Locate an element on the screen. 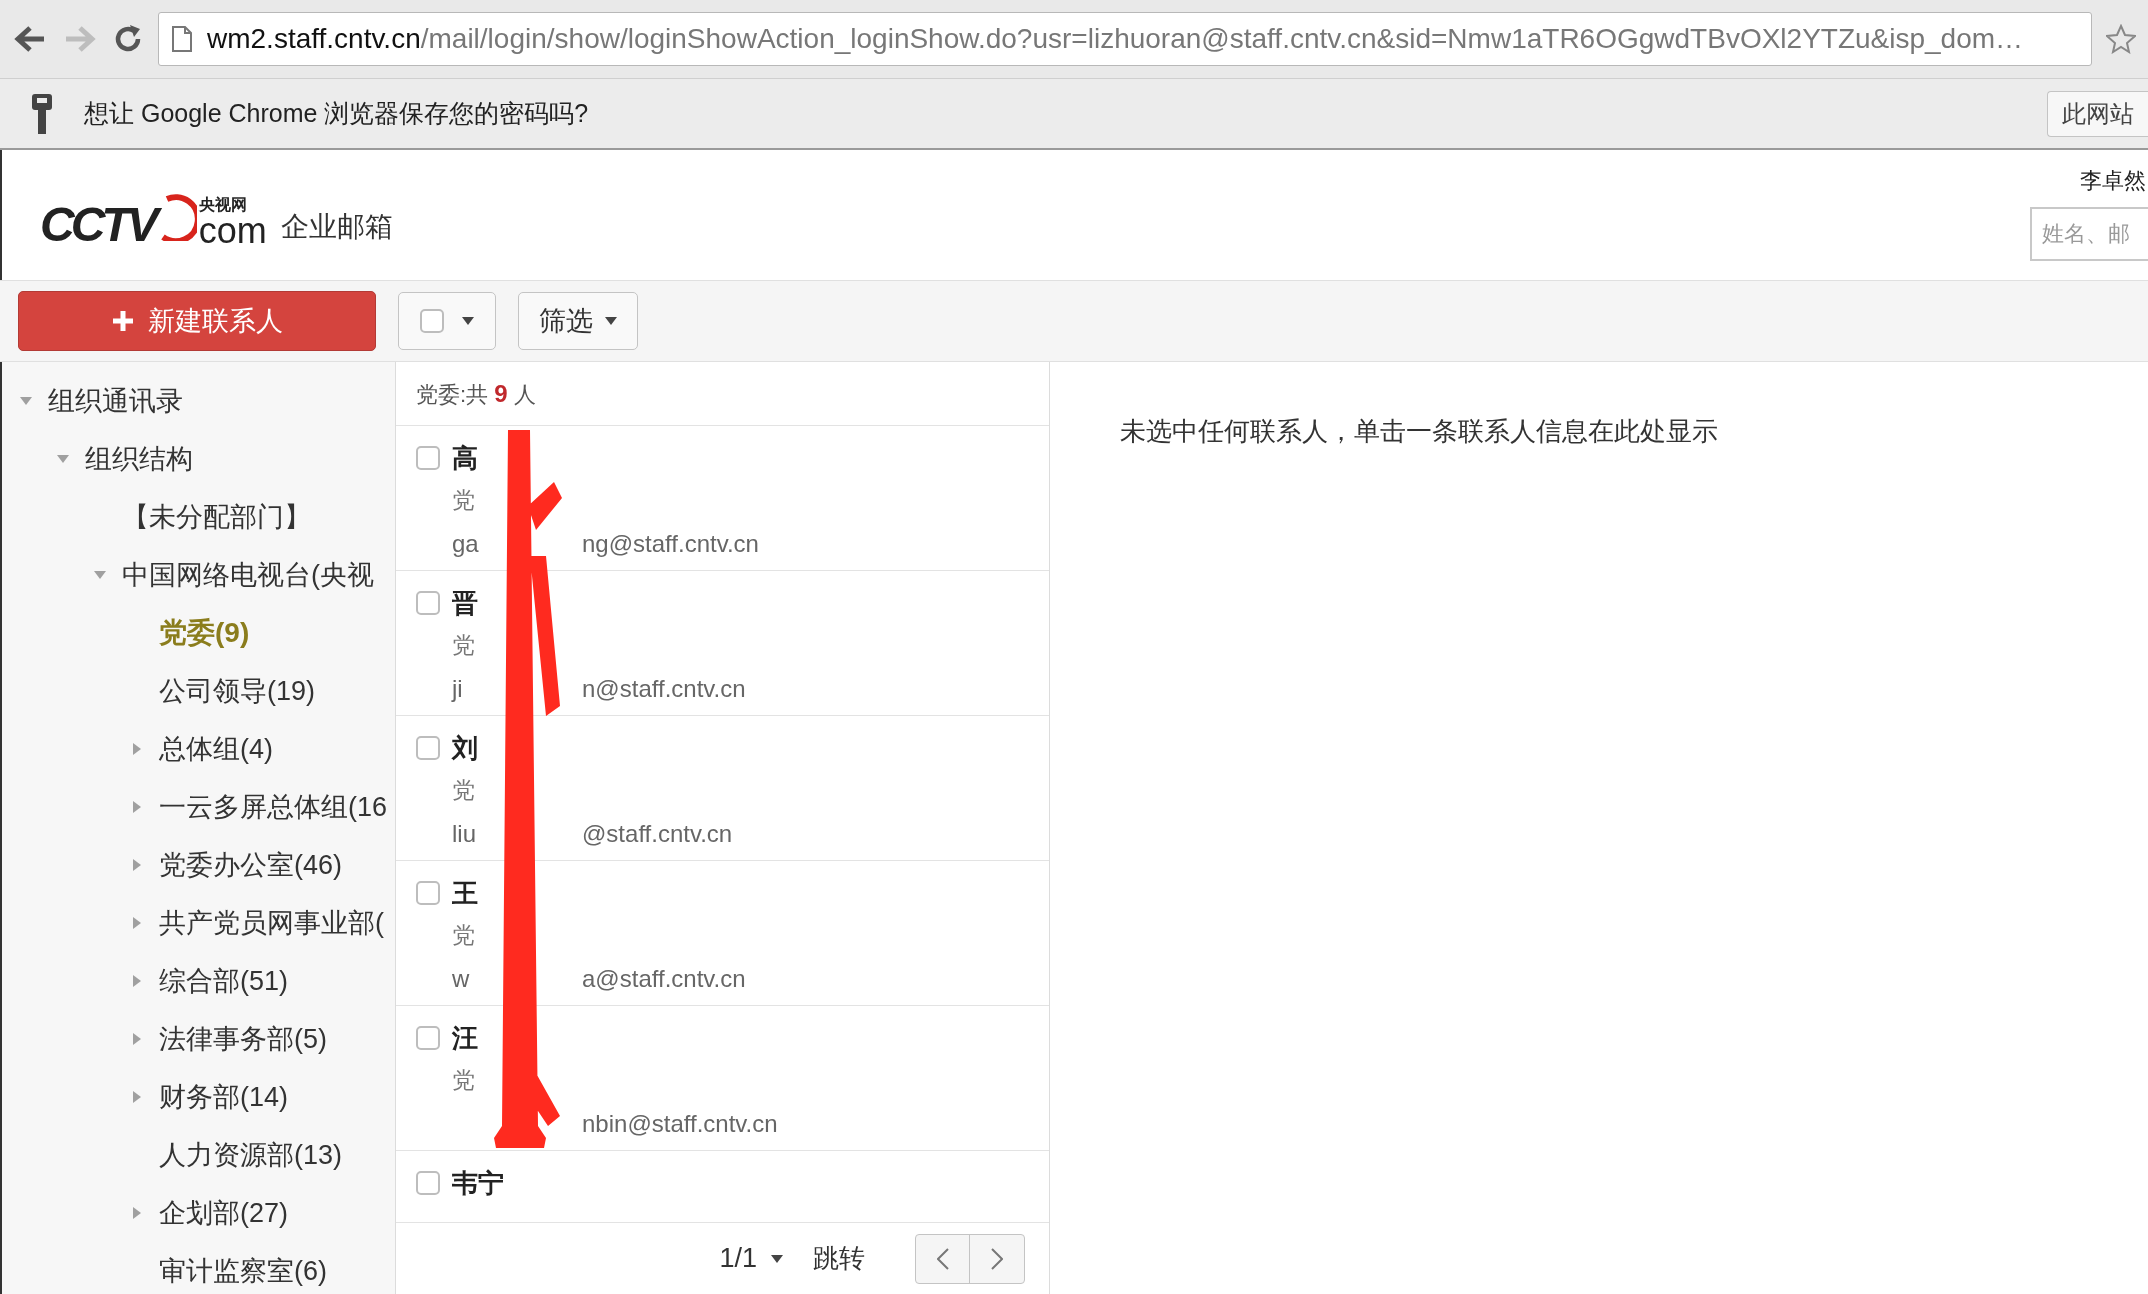 Image resolution: width=2148 pixels, height=1294 pixels. tree-item: 组织通讯录 is located at coordinates (115, 401).